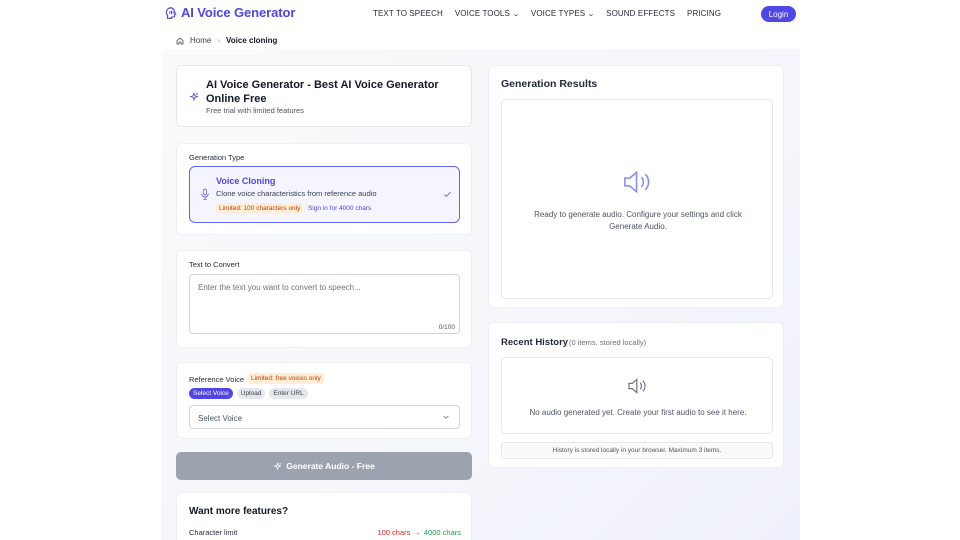  Describe the element at coordinates (239, 511) in the screenshot. I see `features-title: Want more features?` at that location.